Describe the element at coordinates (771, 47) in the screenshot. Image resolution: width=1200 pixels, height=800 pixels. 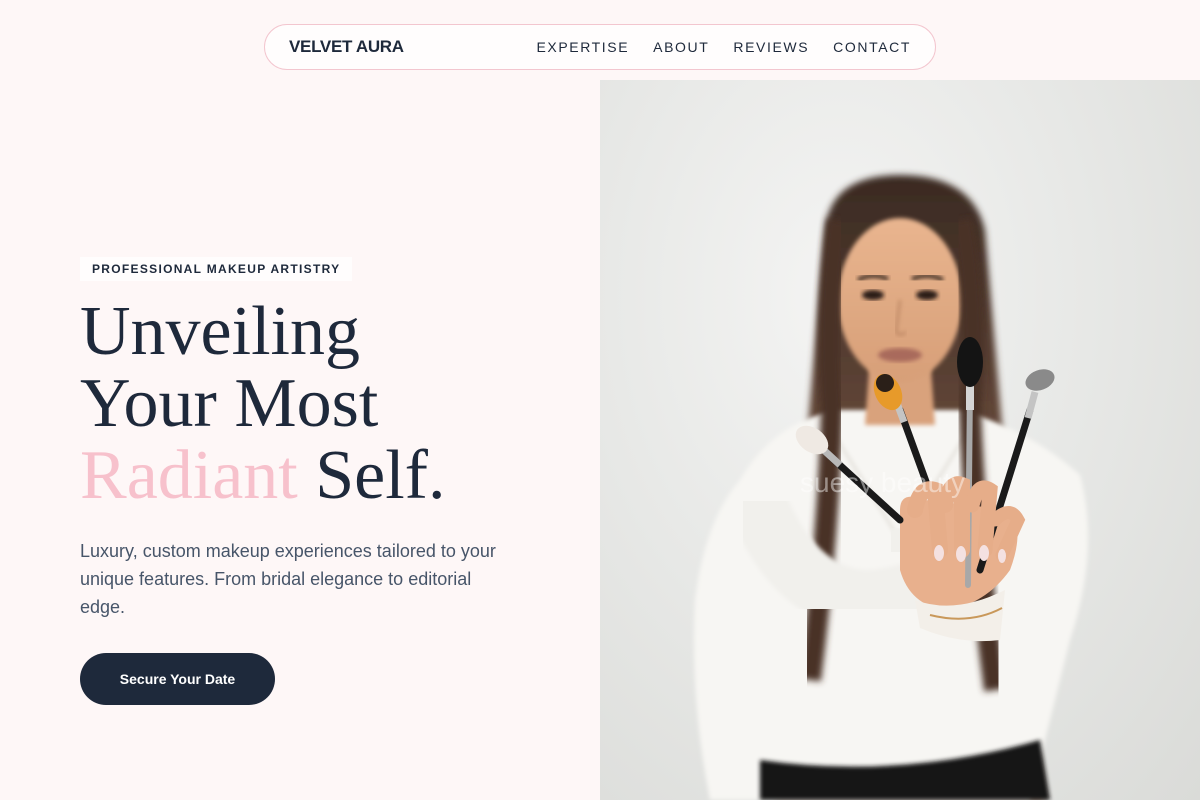
I see `nav-link-reviews: REVIEWS` at that location.